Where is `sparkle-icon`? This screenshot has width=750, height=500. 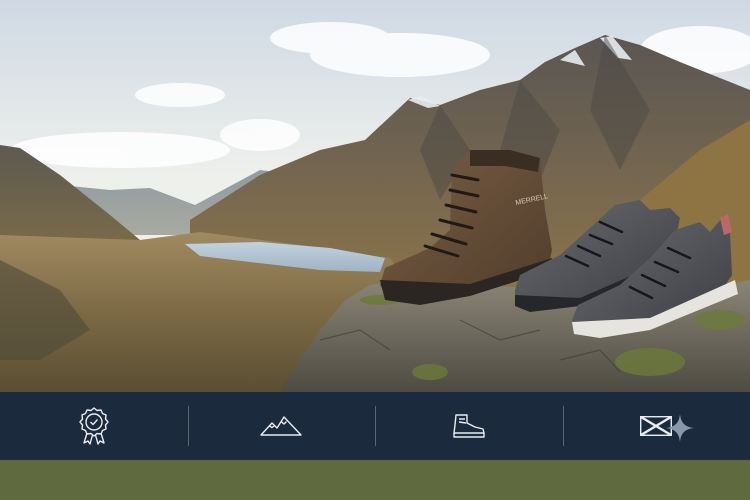 sparkle-icon is located at coordinates (680, 430).